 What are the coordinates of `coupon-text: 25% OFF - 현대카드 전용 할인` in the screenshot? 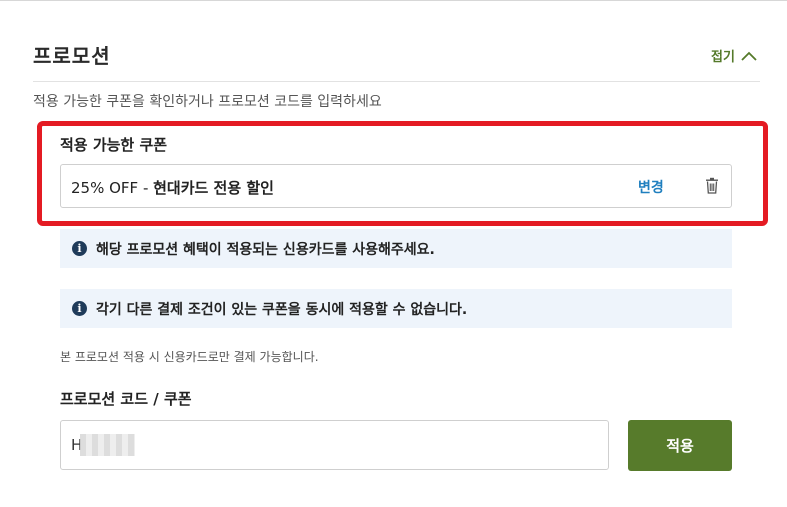 It's located at (172, 187).